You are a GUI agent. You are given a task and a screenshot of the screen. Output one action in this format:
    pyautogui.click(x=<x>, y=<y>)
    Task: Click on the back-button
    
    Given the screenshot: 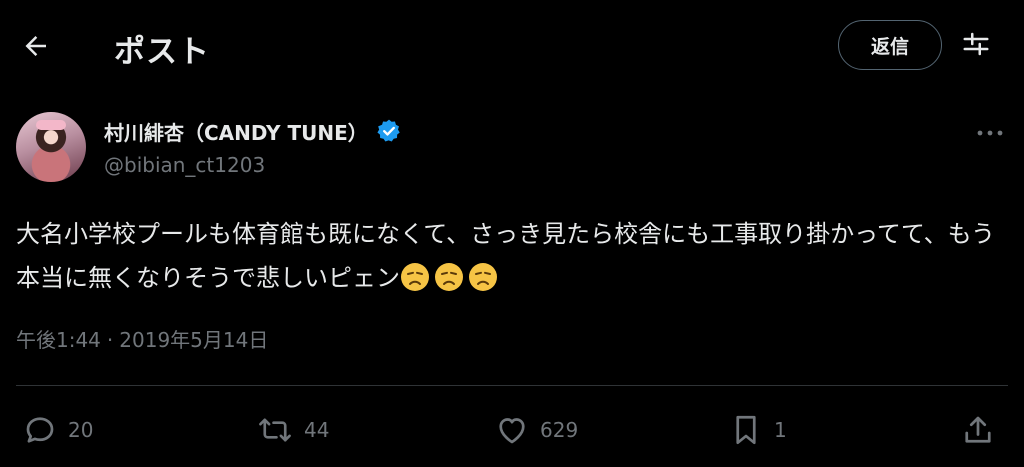 What is the action you would take?
    pyautogui.click(x=36, y=48)
    